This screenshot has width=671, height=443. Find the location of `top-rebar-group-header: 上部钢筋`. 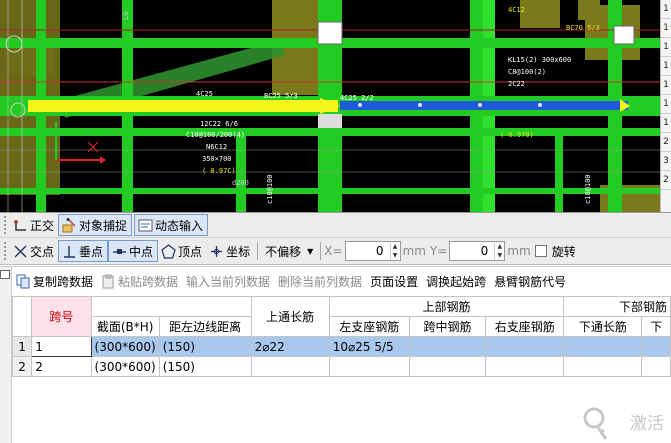

top-rebar-group-header: 上部钢筋 is located at coordinates (446, 306).